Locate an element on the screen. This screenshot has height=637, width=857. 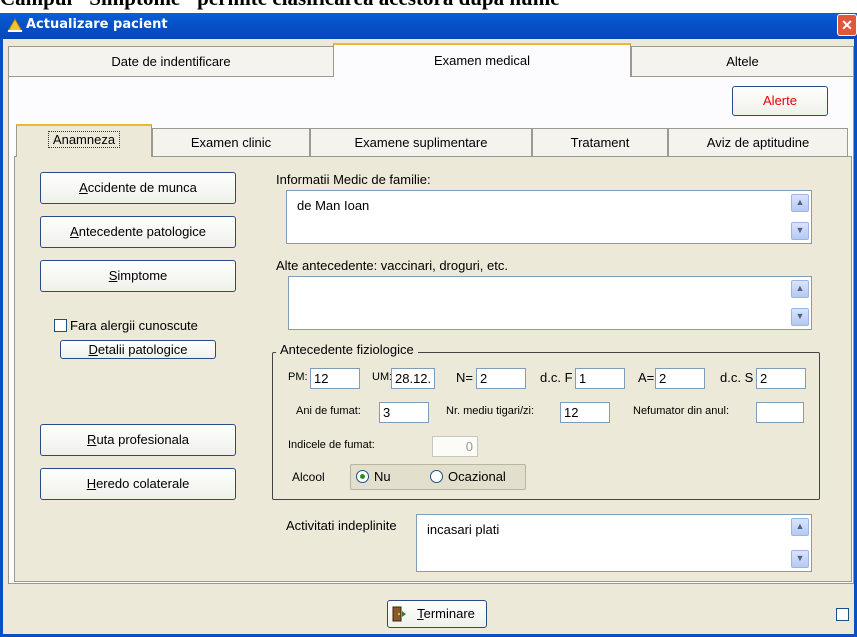
antecedente-patologice-button: Antecedente patologice is located at coordinates (138, 232).